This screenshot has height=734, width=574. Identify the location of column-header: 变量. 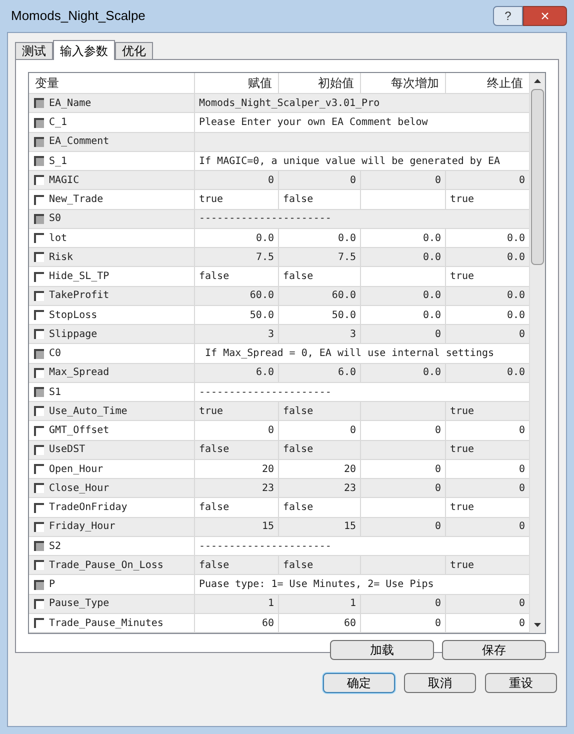
(112, 83).